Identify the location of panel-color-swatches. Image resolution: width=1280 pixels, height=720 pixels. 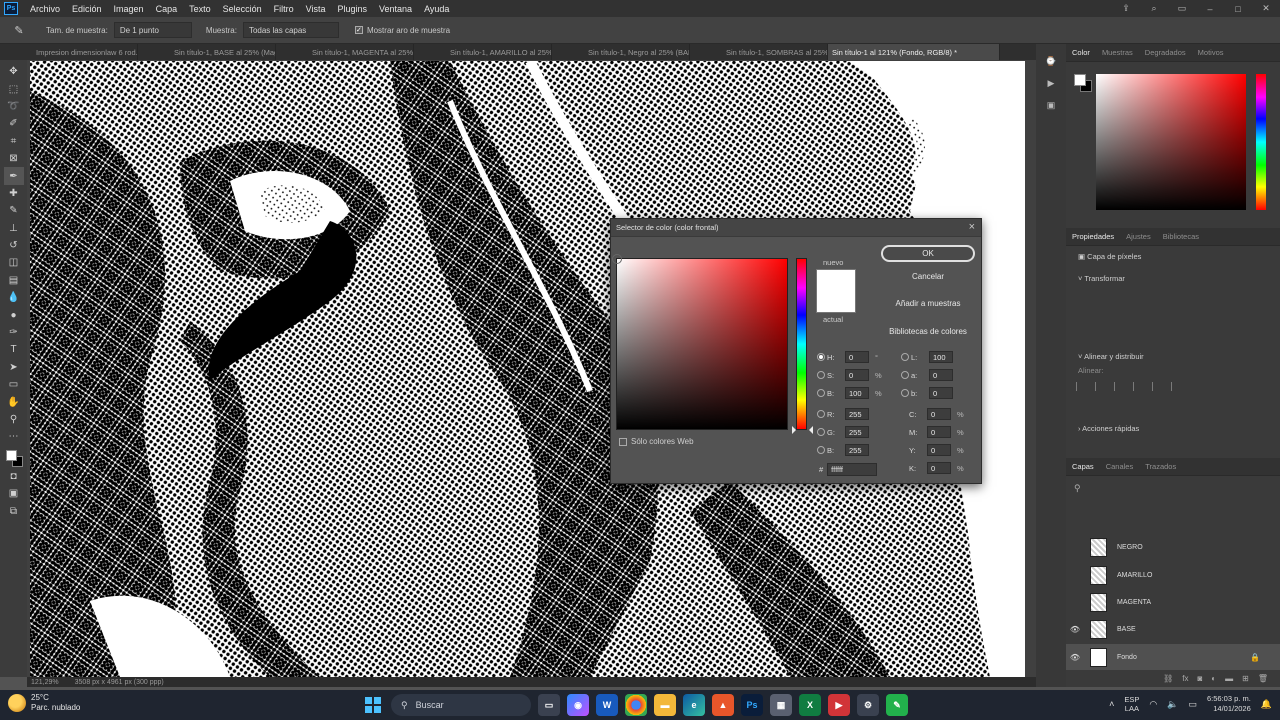
(1084, 84).